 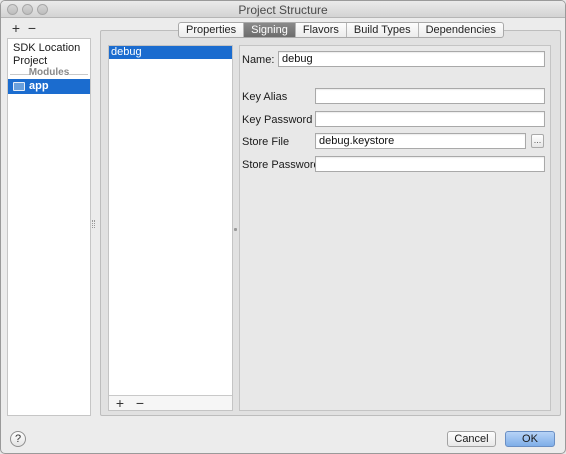 I want to click on store-password-label: Store Password, so click(x=281, y=165).